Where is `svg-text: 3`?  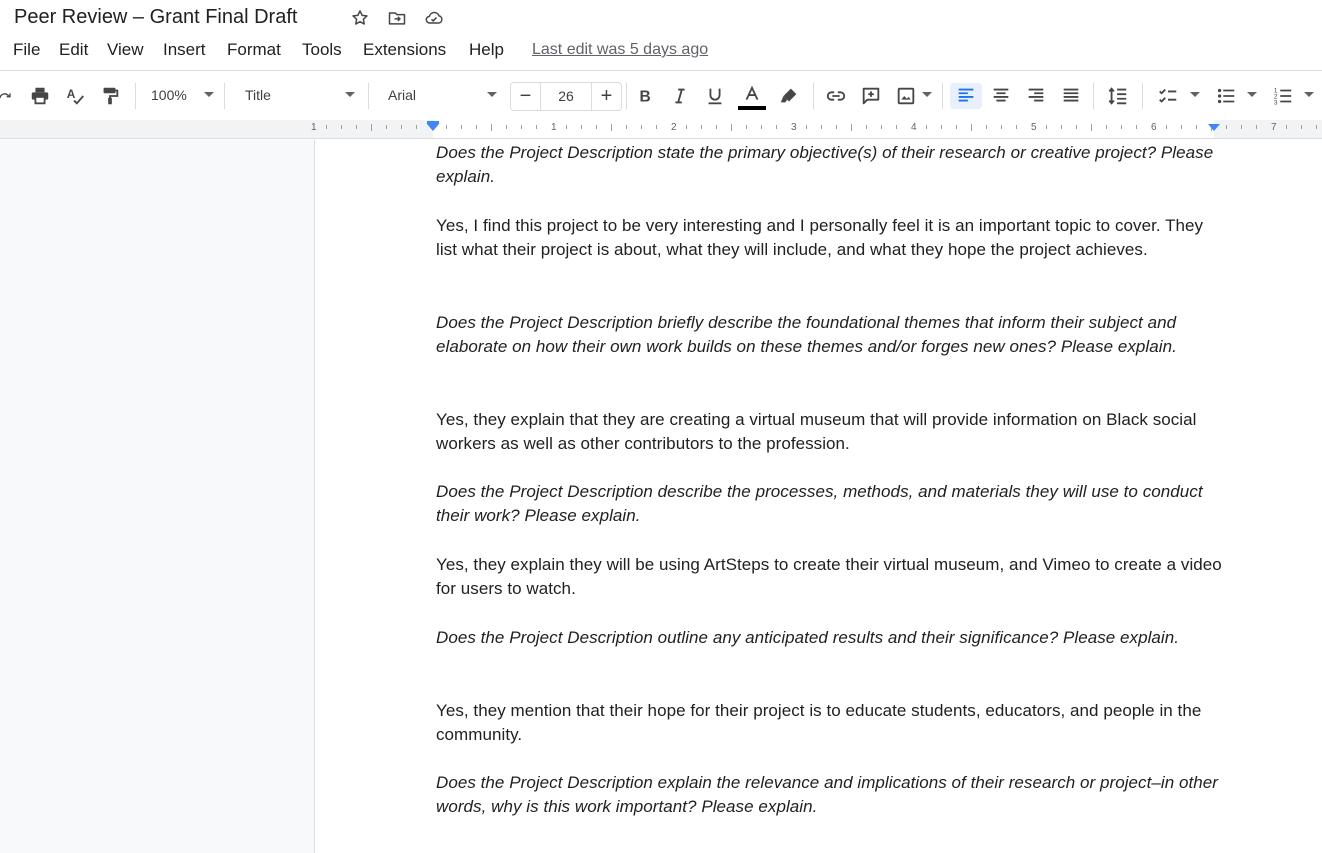
svg-text: 3 is located at coordinates (1276, 102).